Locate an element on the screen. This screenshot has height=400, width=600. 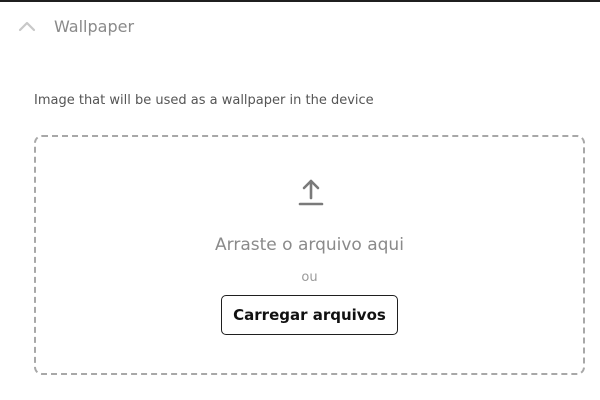
drop-instruction: Arraste o arquivo aqui is located at coordinates (309, 245).